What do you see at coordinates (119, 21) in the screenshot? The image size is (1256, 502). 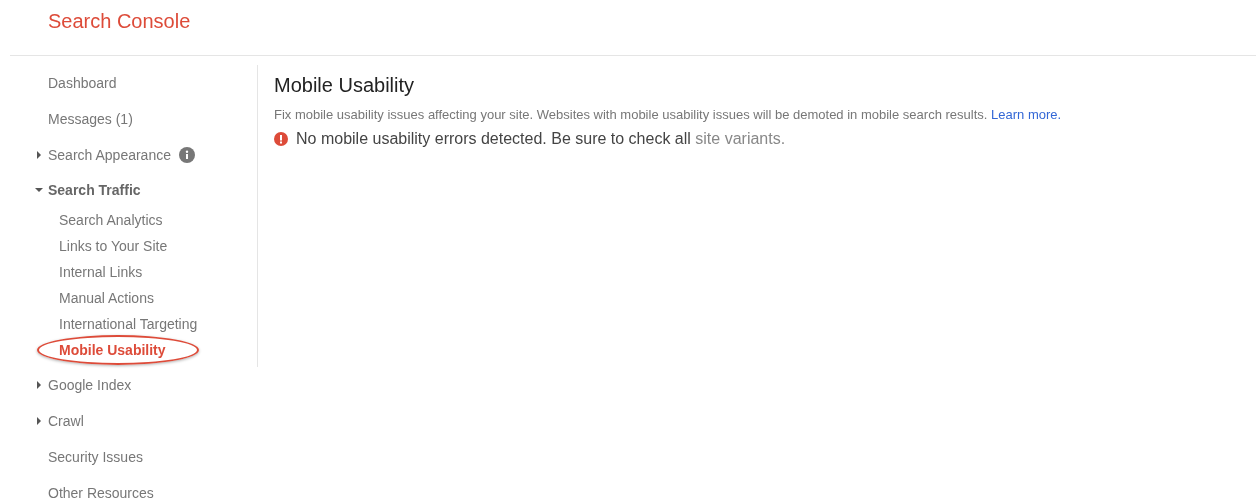 I see `app-logo: Search Console` at bounding box center [119, 21].